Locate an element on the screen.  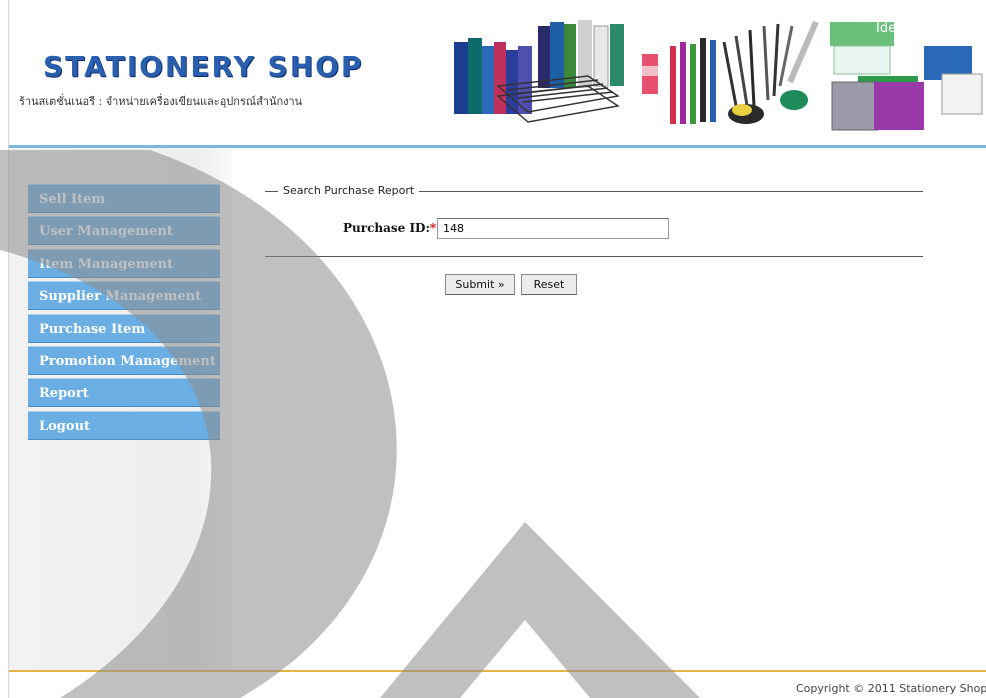
form-divider is located at coordinates (594, 256).